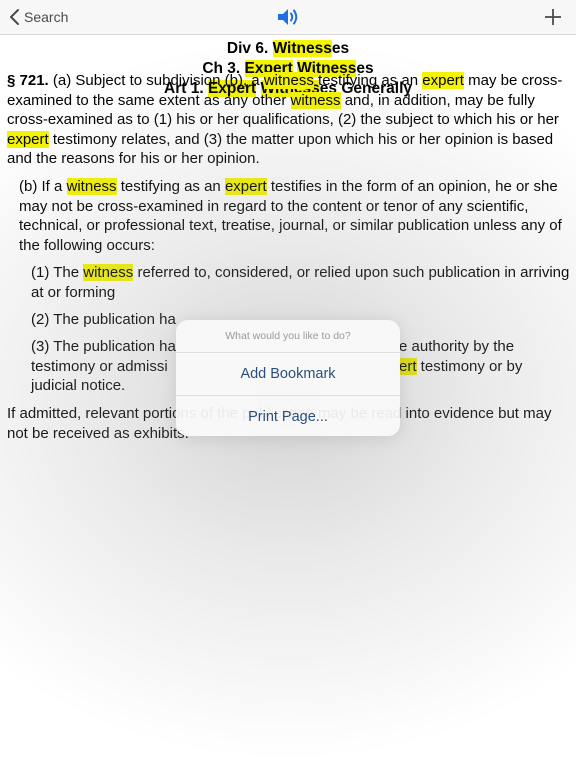 The image size is (576, 768). Describe the element at coordinates (46, 17) in the screenshot. I see `back-button-label: Search` at that location.